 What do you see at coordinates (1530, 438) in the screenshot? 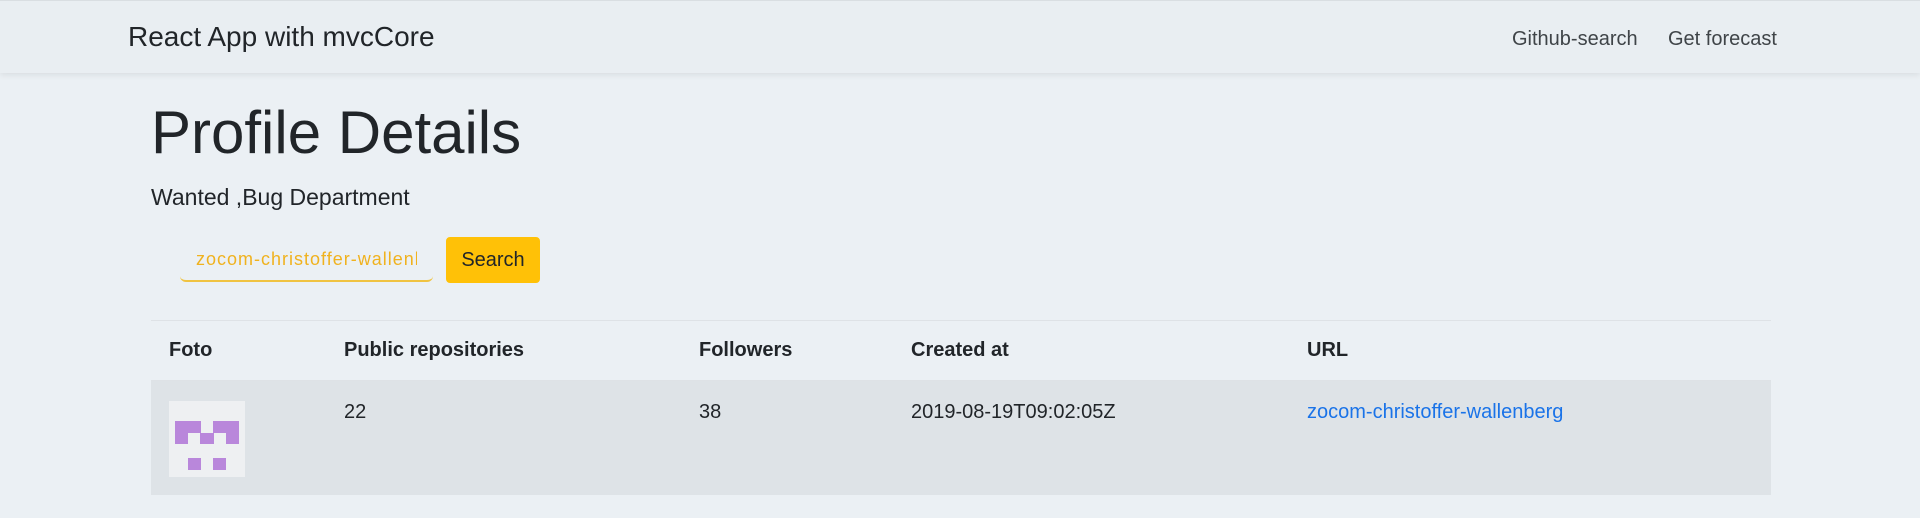
I see `cell-url: zocom-christoffer-wallenberg` at bounding box center [1530, 438].